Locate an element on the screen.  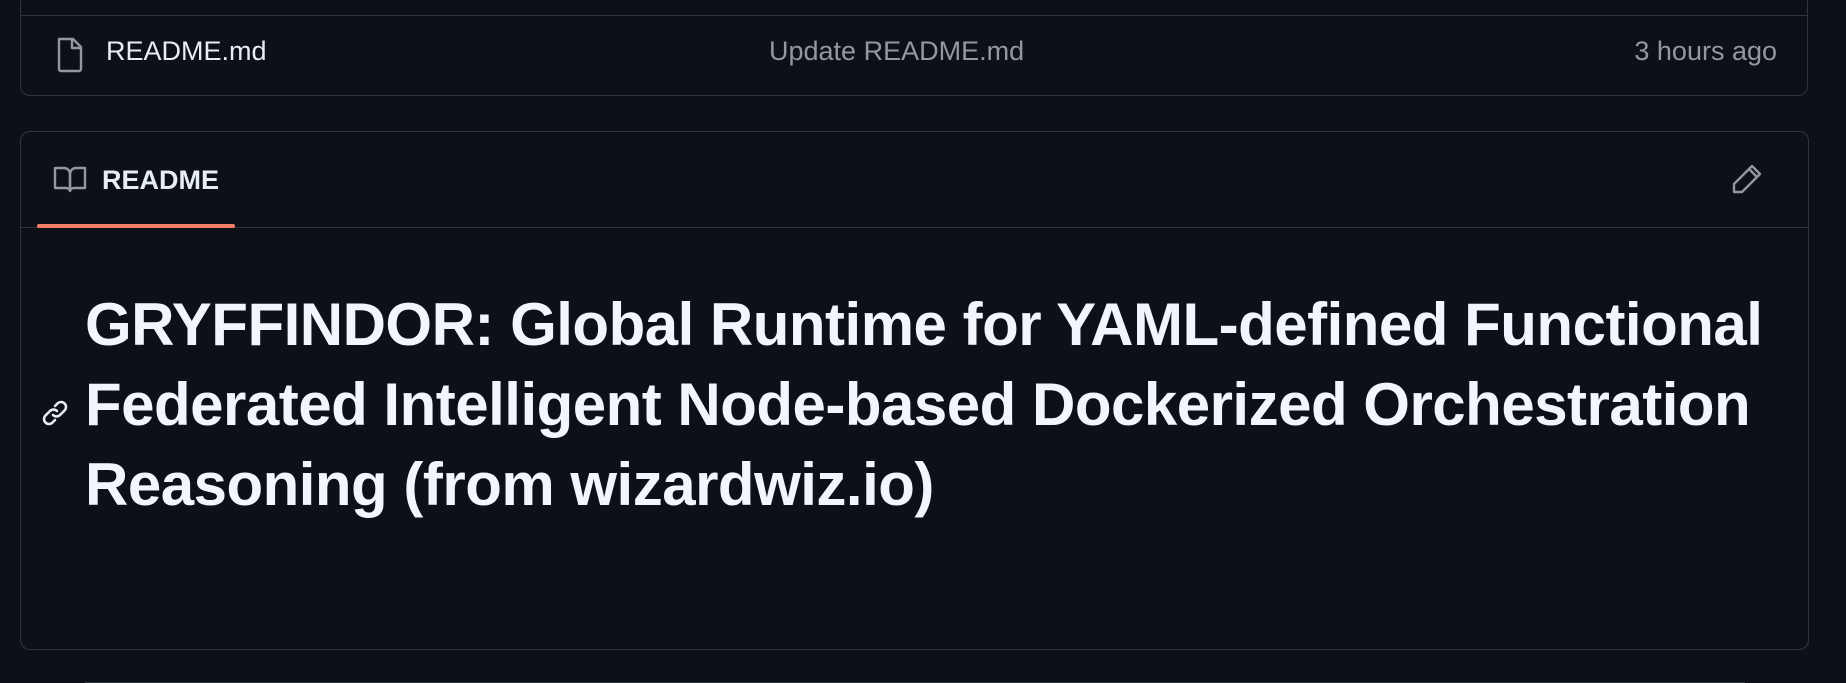
commit-message-link: Update README.md is located at coordinates (896, 51).